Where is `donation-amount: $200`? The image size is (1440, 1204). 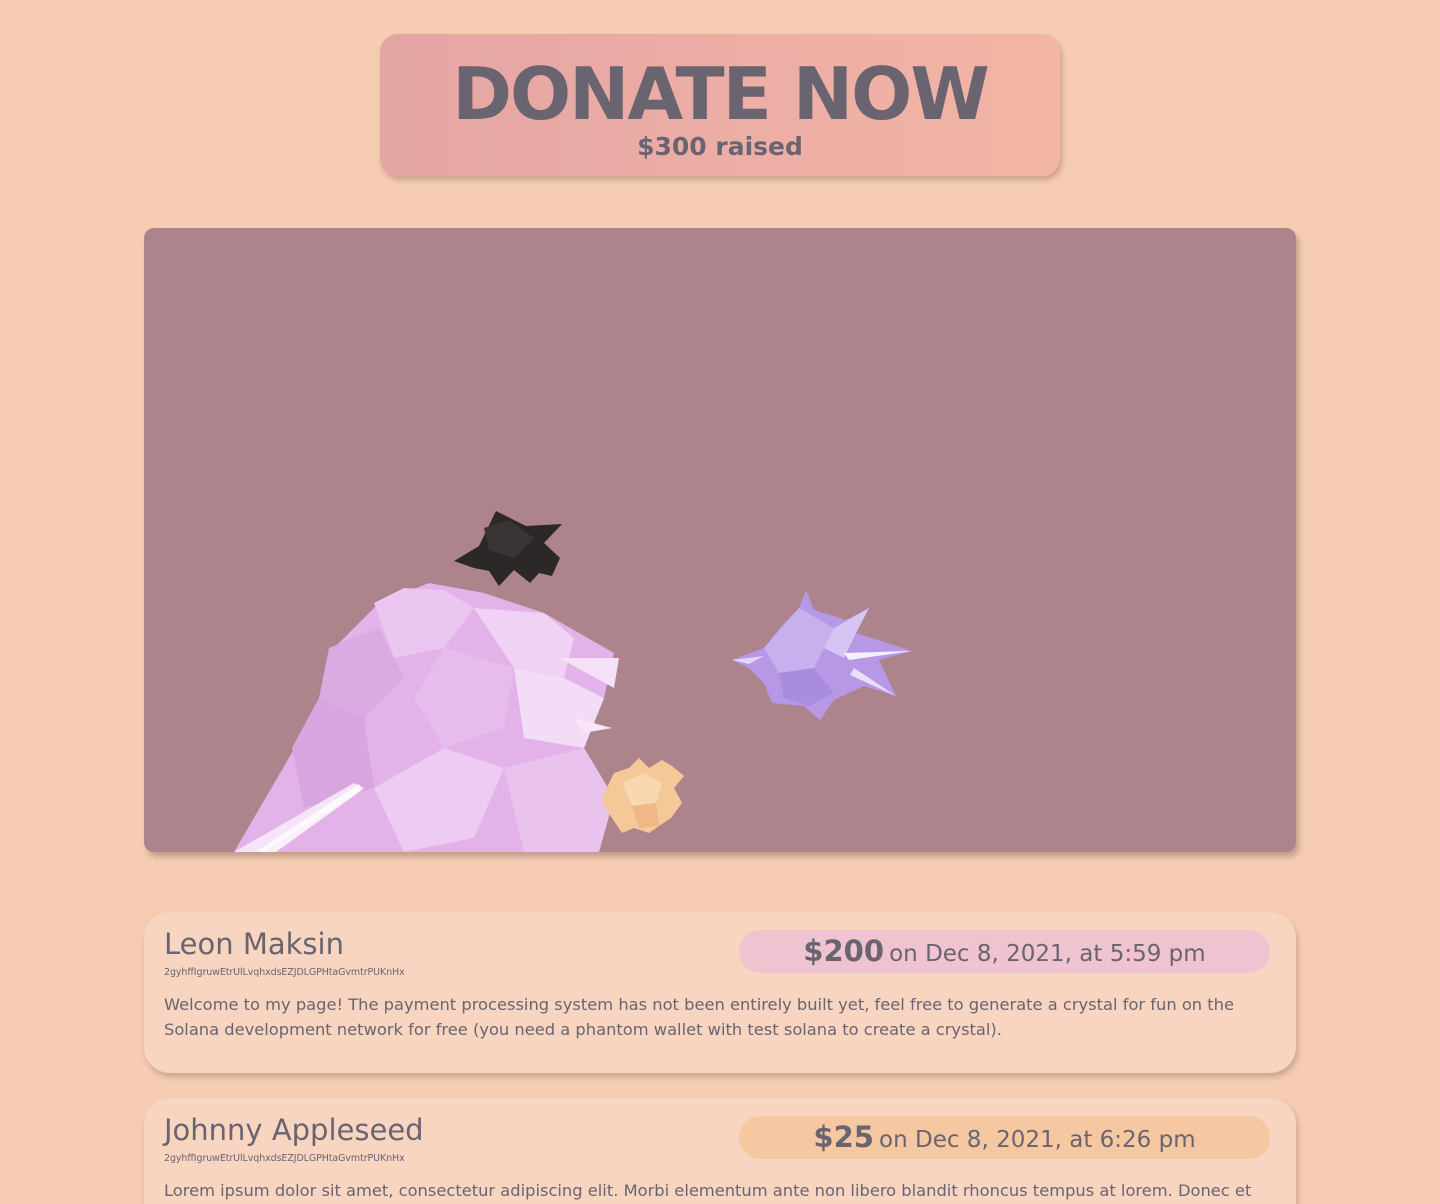
donation-amount: $200 is located at coordinates (844, 951).